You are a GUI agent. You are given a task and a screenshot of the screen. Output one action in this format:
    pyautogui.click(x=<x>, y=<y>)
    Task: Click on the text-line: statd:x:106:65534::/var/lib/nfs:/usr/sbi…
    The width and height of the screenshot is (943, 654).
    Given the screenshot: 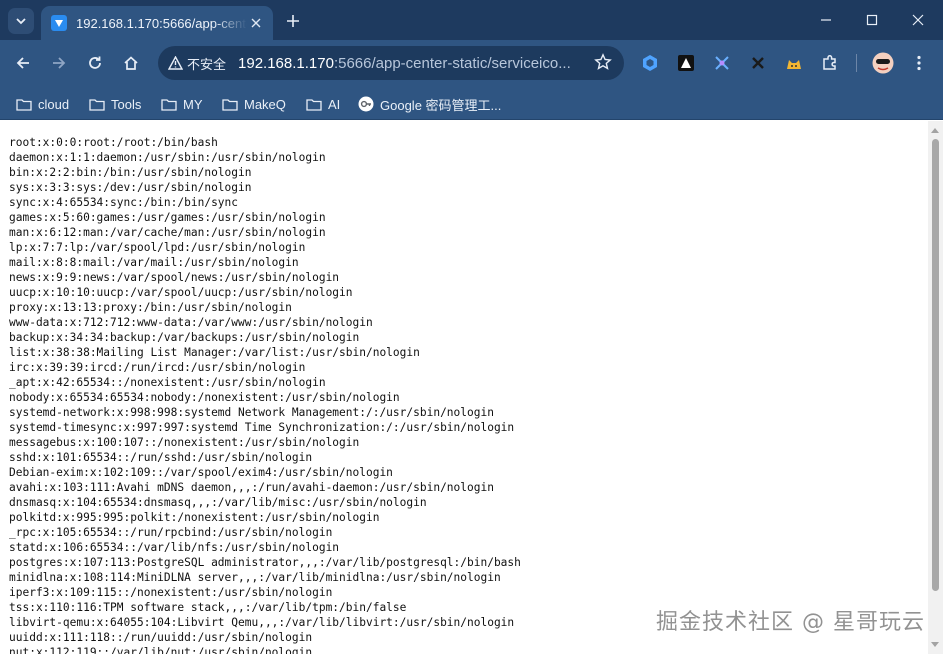 What is the action you would take?
    pyautogui.click(x=174, y=547)
    